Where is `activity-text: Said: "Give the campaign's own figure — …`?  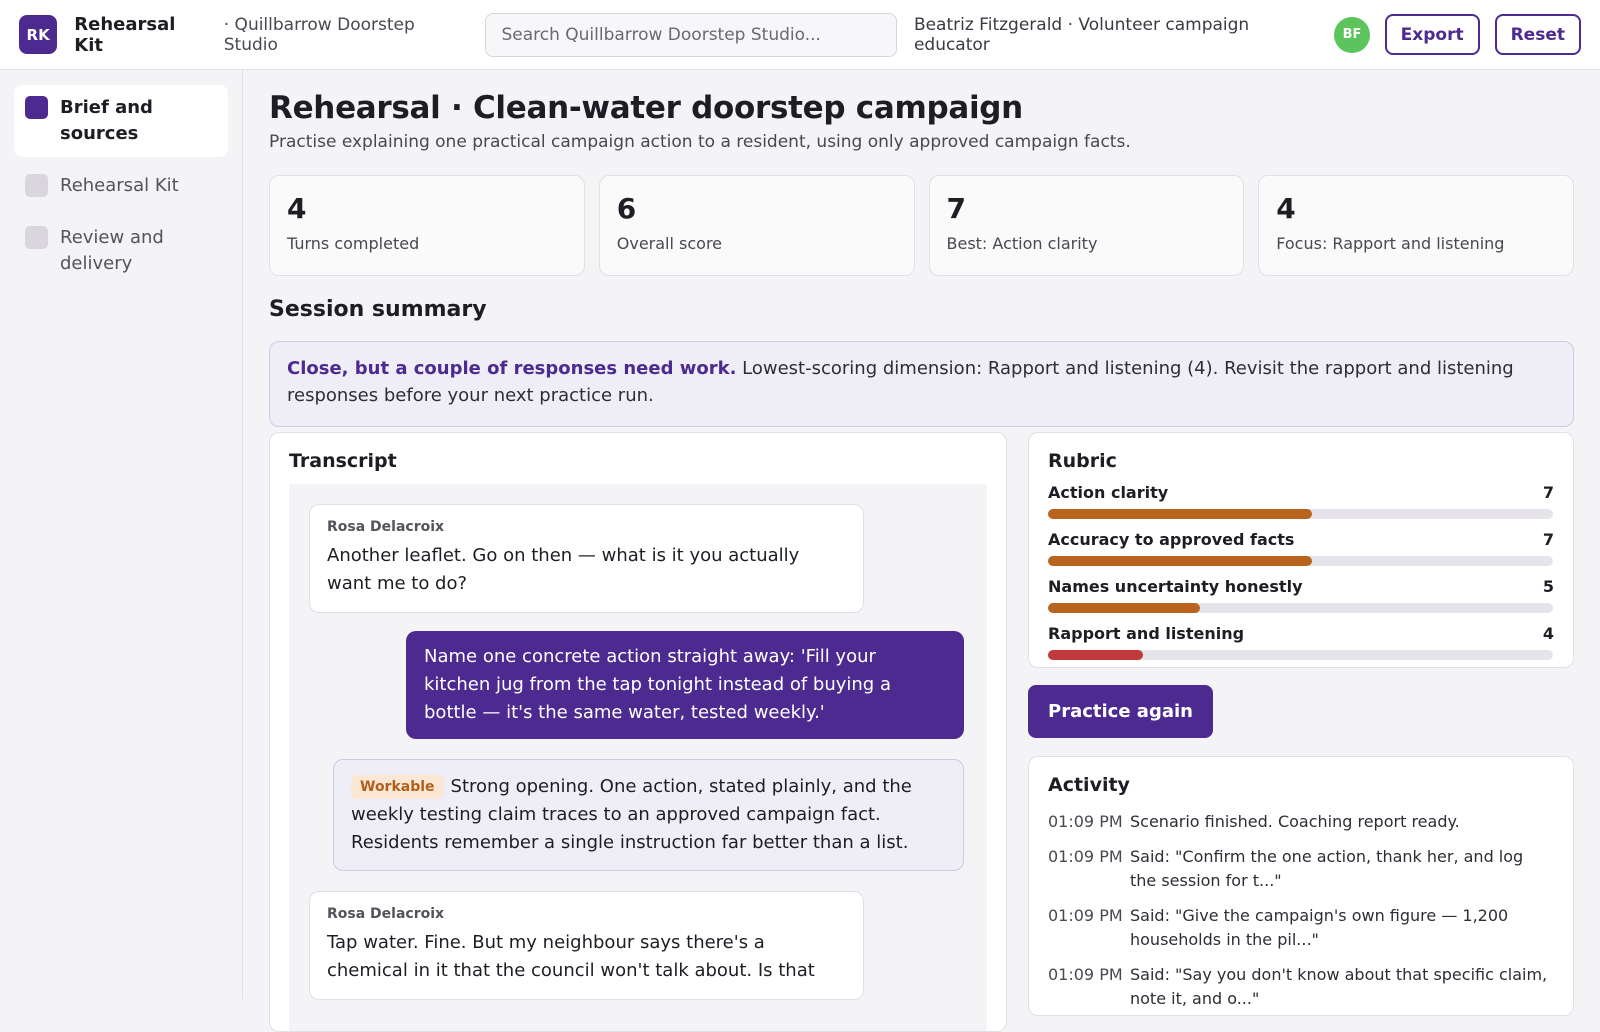
activity-text: Said: "Give the campaign's own figure — … is located at coordinates (1319, 927).